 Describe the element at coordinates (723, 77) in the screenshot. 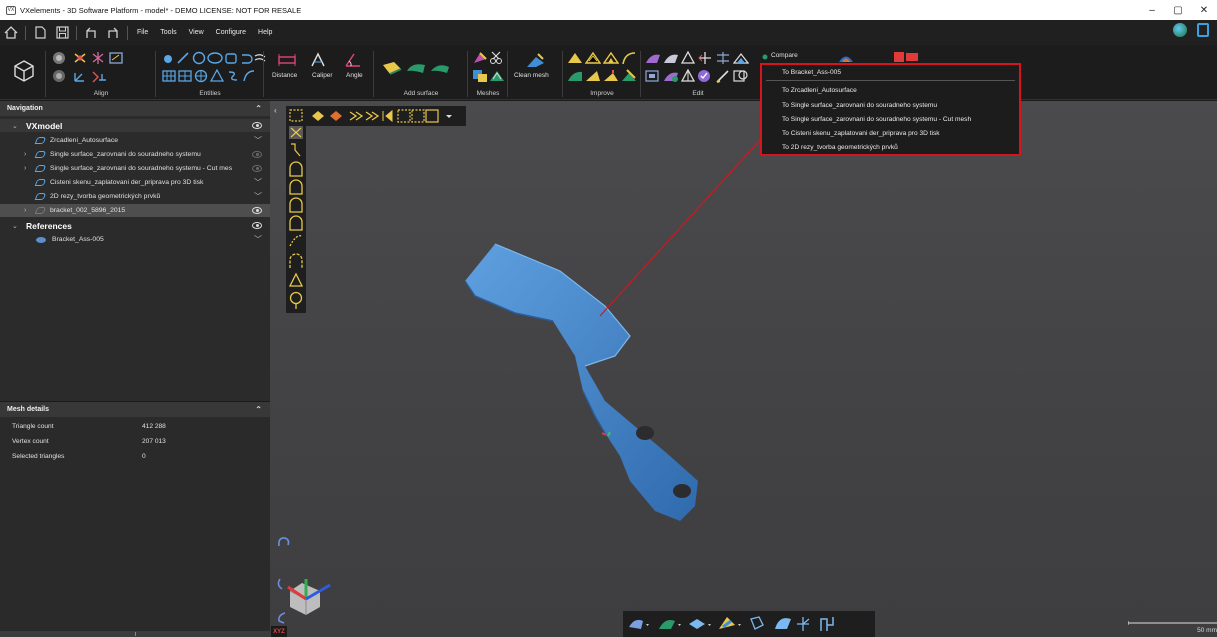

I see `edit-pencil-icon` at that location.